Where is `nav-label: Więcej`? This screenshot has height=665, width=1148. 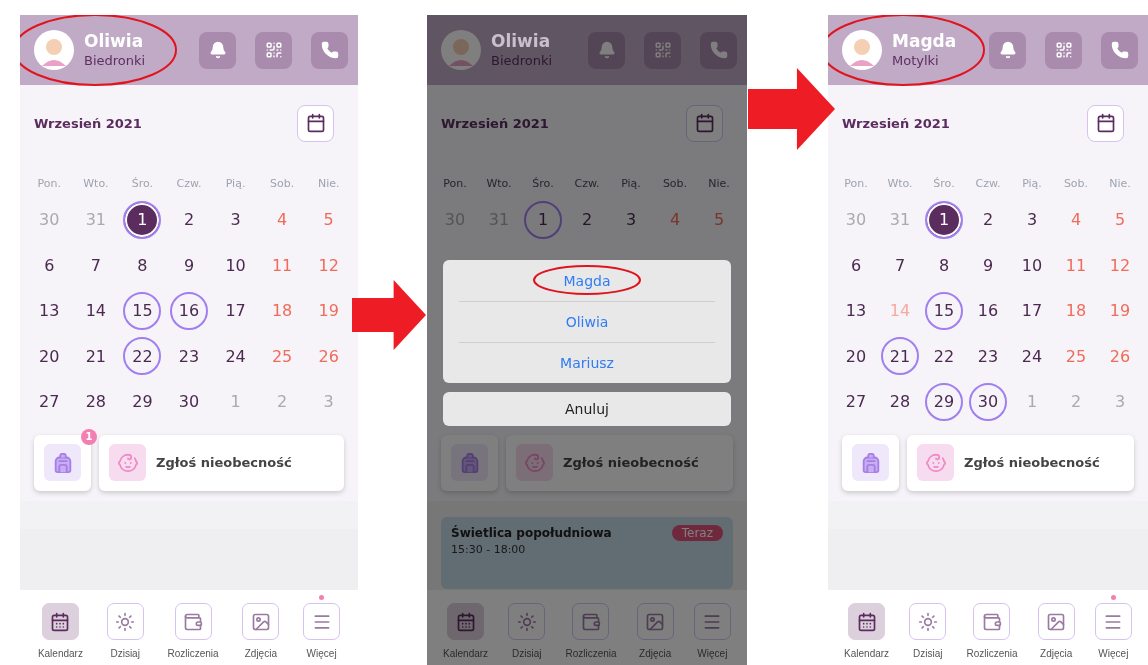
nav-label: Więcej is located at coordinates (321, 653).